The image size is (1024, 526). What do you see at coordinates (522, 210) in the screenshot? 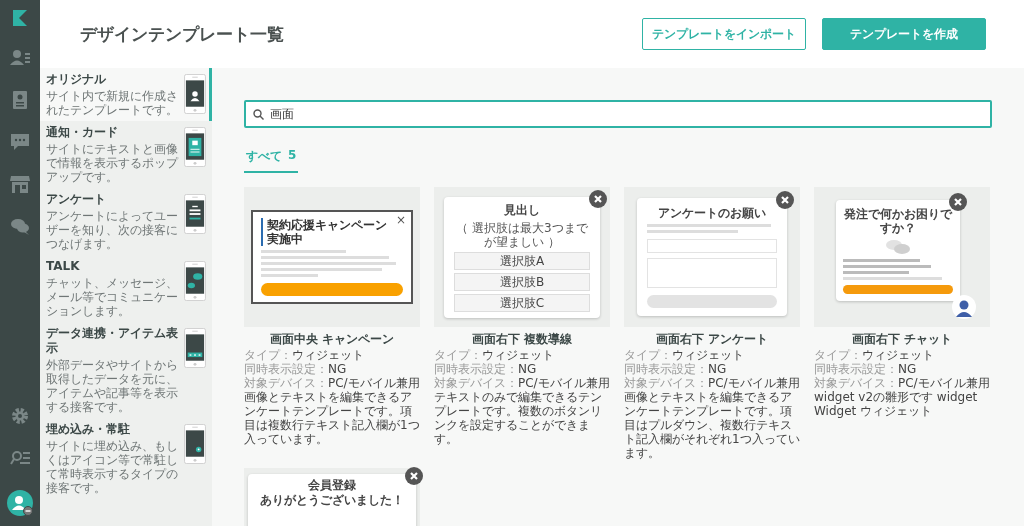
I see `popup-heading: 見出し` at bounding box center [522, 210].